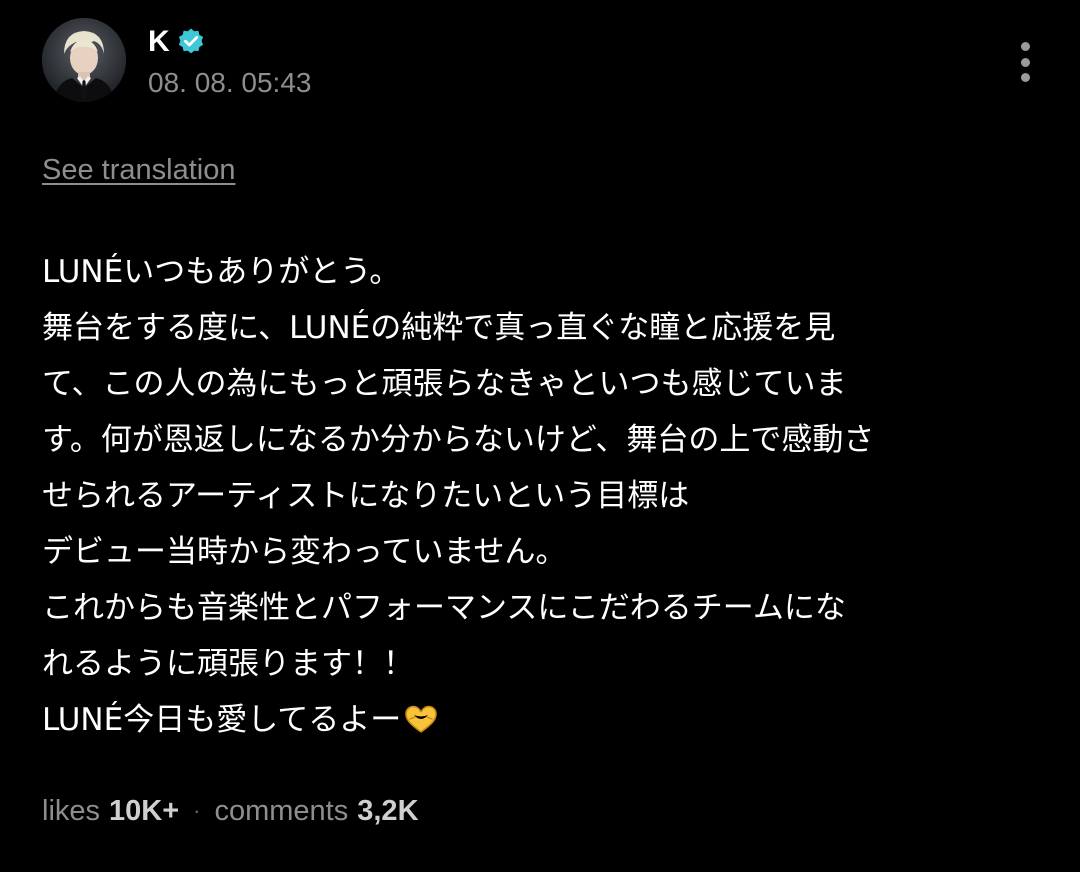 The height and width of the screenshot is (872, 1080). What do you see at coordinates (281, 811) in the screenshot?
I see `comments-label: comments` at bounding box center [281, 811].